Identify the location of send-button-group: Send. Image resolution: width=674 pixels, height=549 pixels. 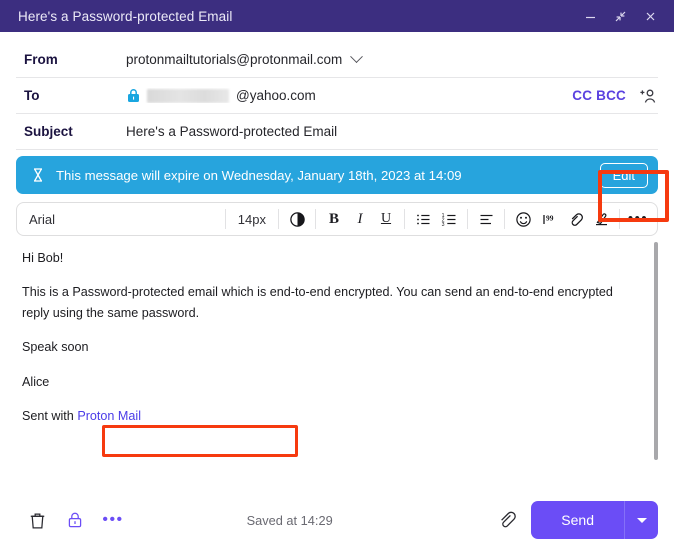
(594, 520).